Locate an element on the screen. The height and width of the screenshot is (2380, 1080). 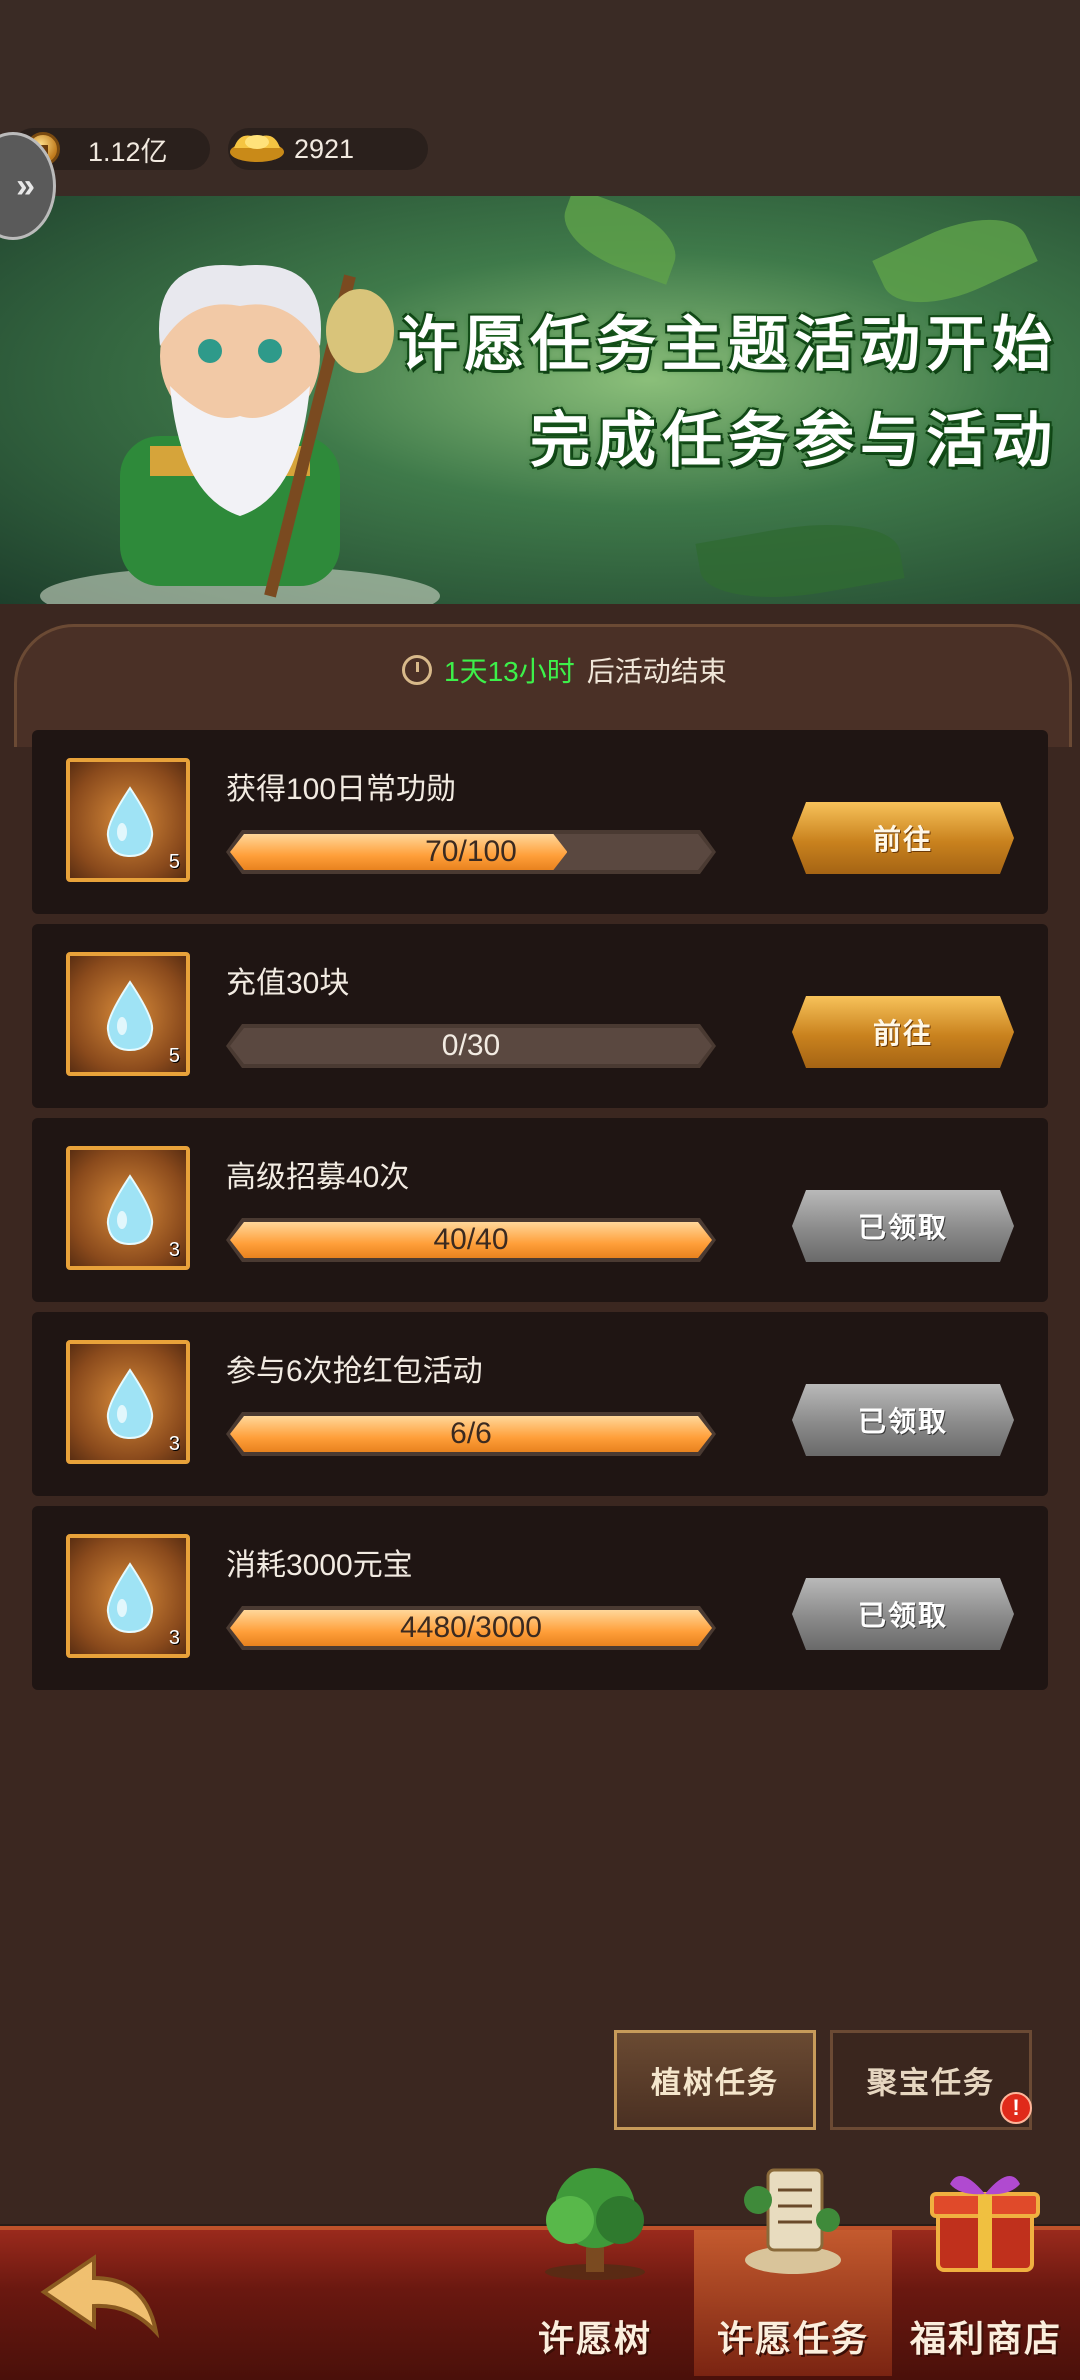
task-progress-bar: 4480/3000 is located at coordinates (471, 1628).